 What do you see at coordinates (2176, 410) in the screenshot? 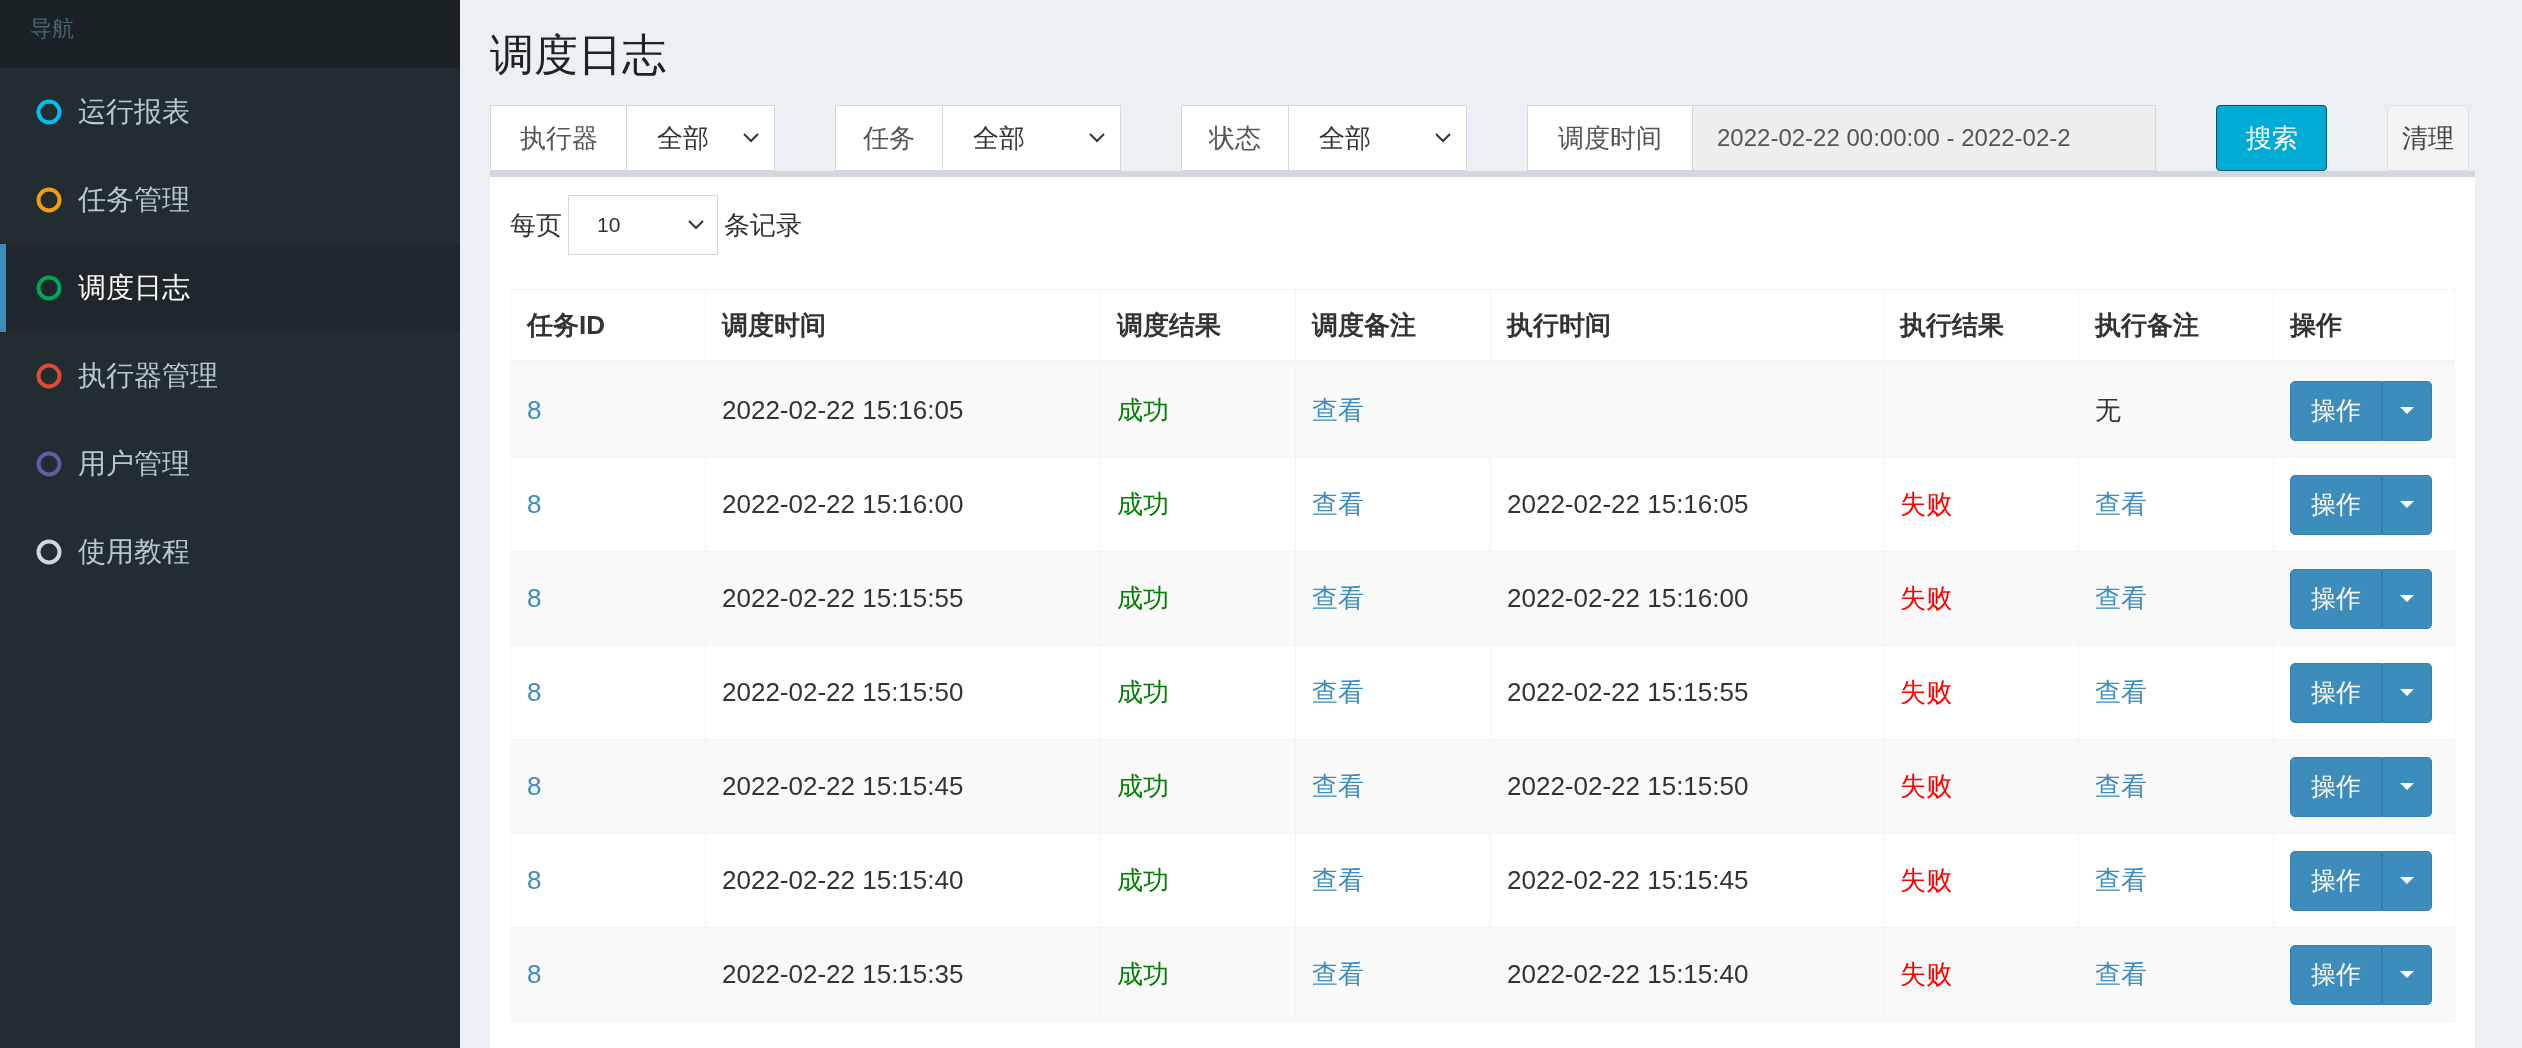
I see `table-cell: 无` at bounding box center [2176, 410].